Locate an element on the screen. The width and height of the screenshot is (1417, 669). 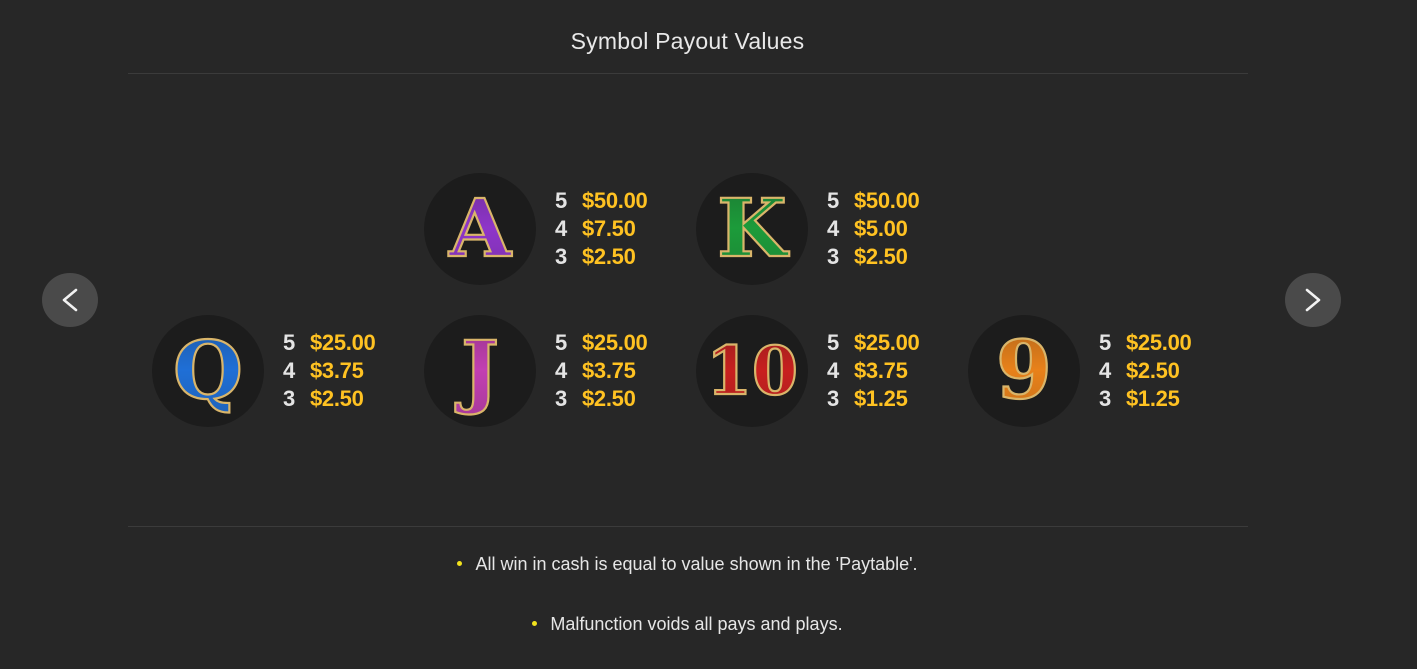
next-page-button is located at coordinates (1313, 300).